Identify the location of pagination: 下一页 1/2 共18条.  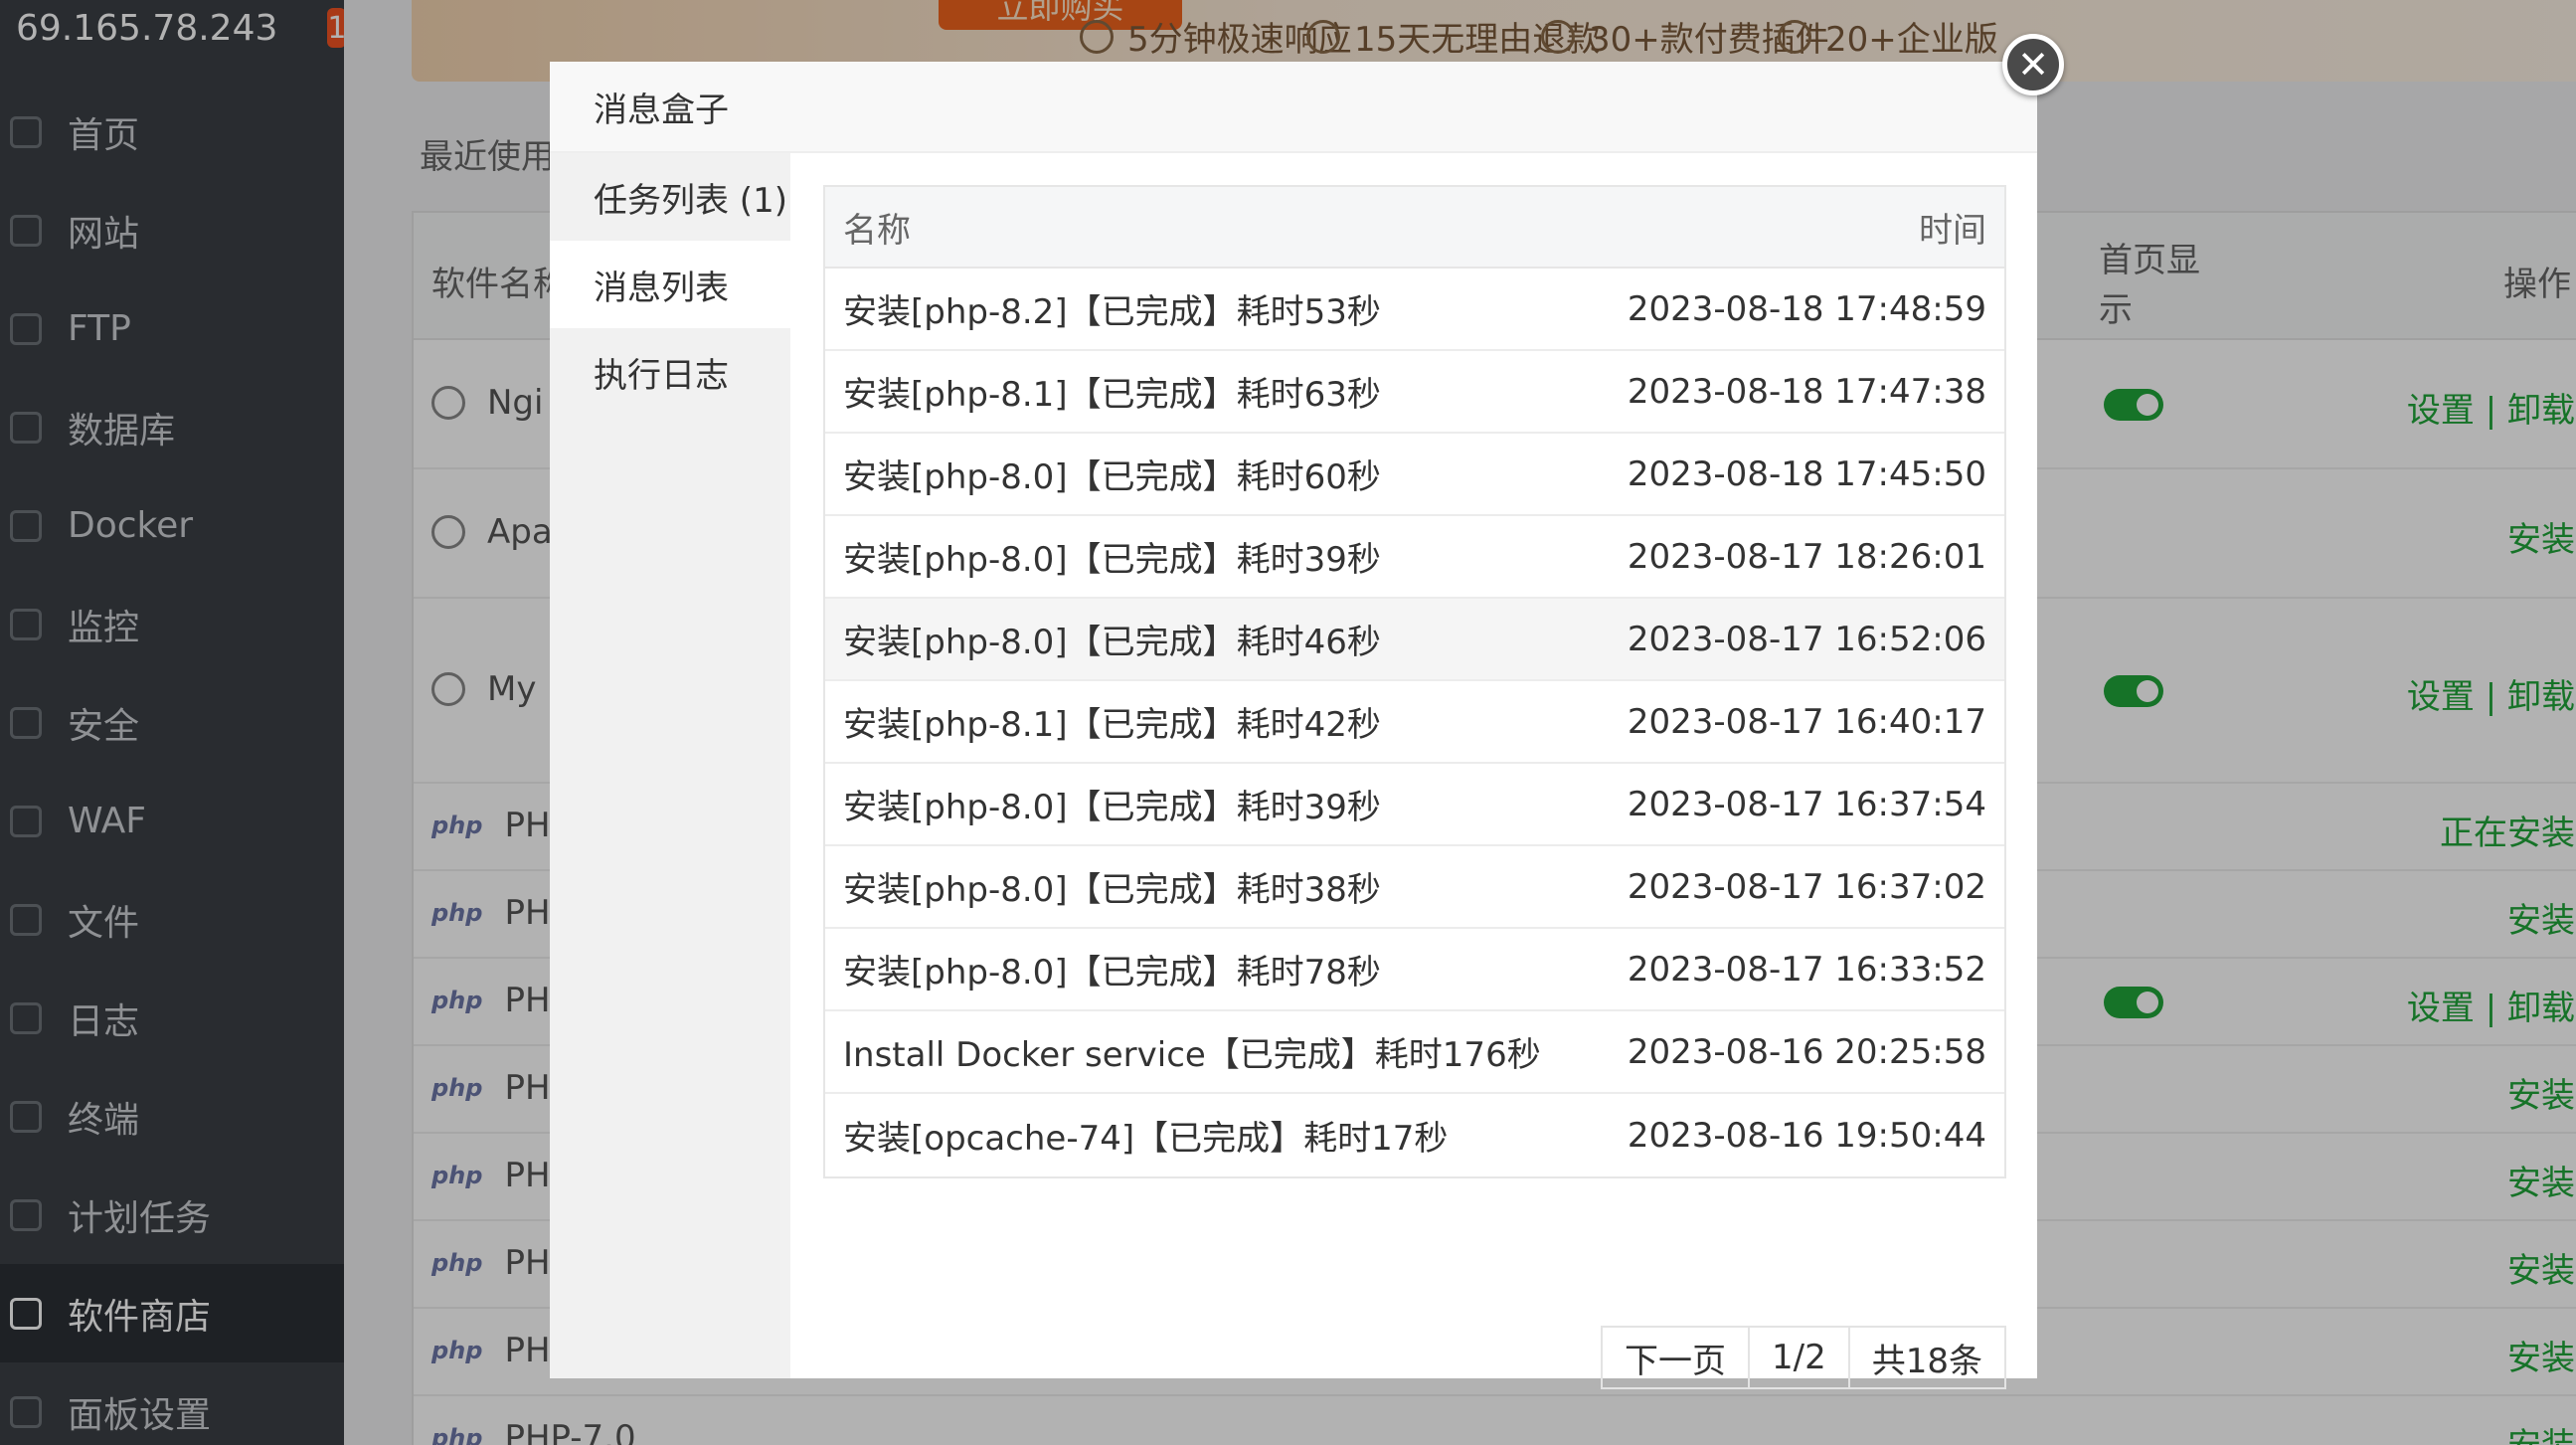
(1803, 1357).